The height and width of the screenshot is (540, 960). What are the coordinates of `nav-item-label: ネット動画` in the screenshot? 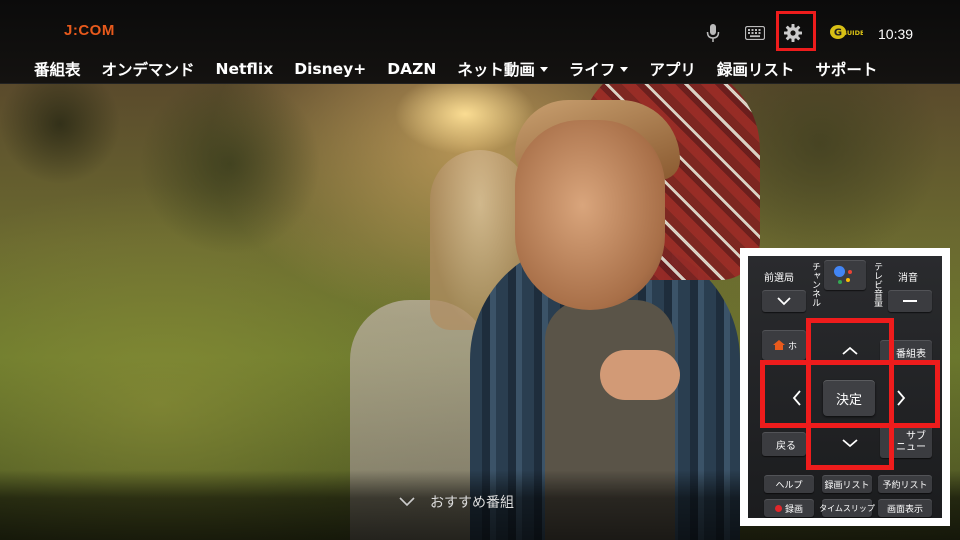 It's located at (496, 70).